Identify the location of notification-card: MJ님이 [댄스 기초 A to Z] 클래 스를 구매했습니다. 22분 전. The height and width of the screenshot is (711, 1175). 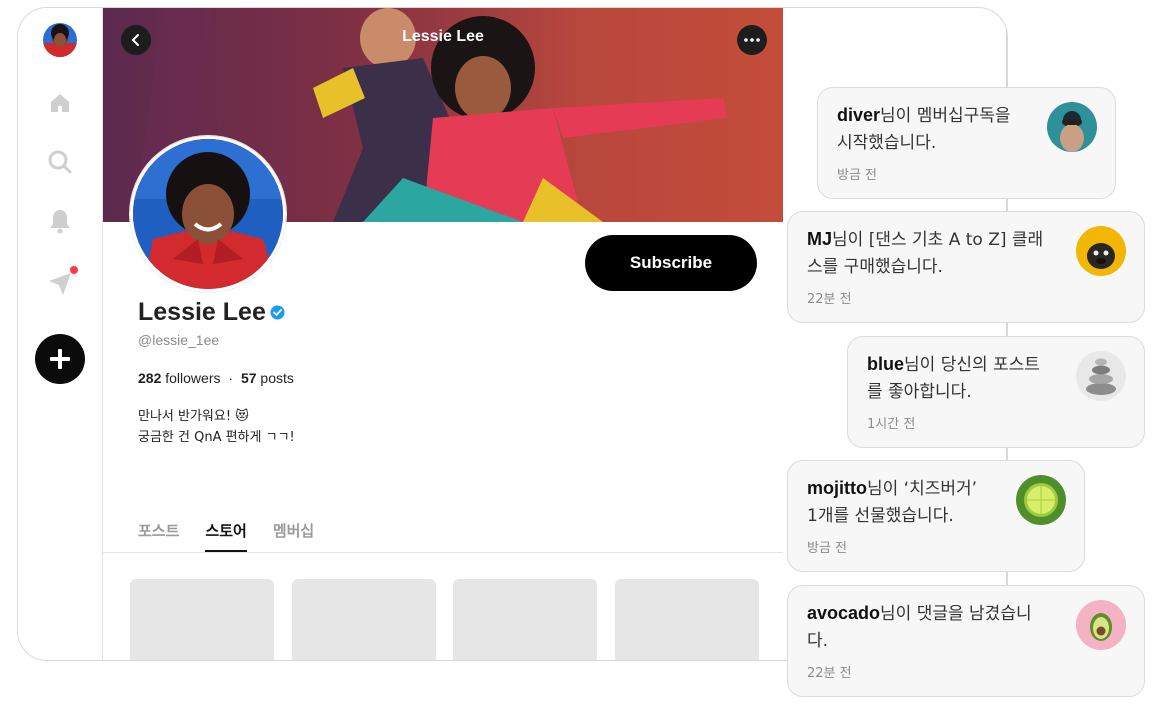
(966, 267).